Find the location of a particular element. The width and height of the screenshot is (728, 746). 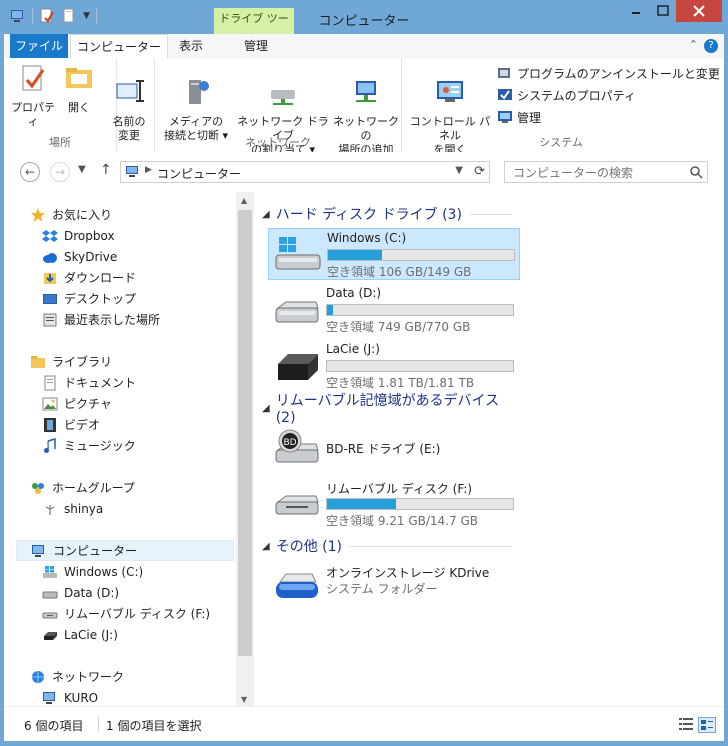

breadcrumb-chevron-icon: ▶ is located at coordinates (148, 170).